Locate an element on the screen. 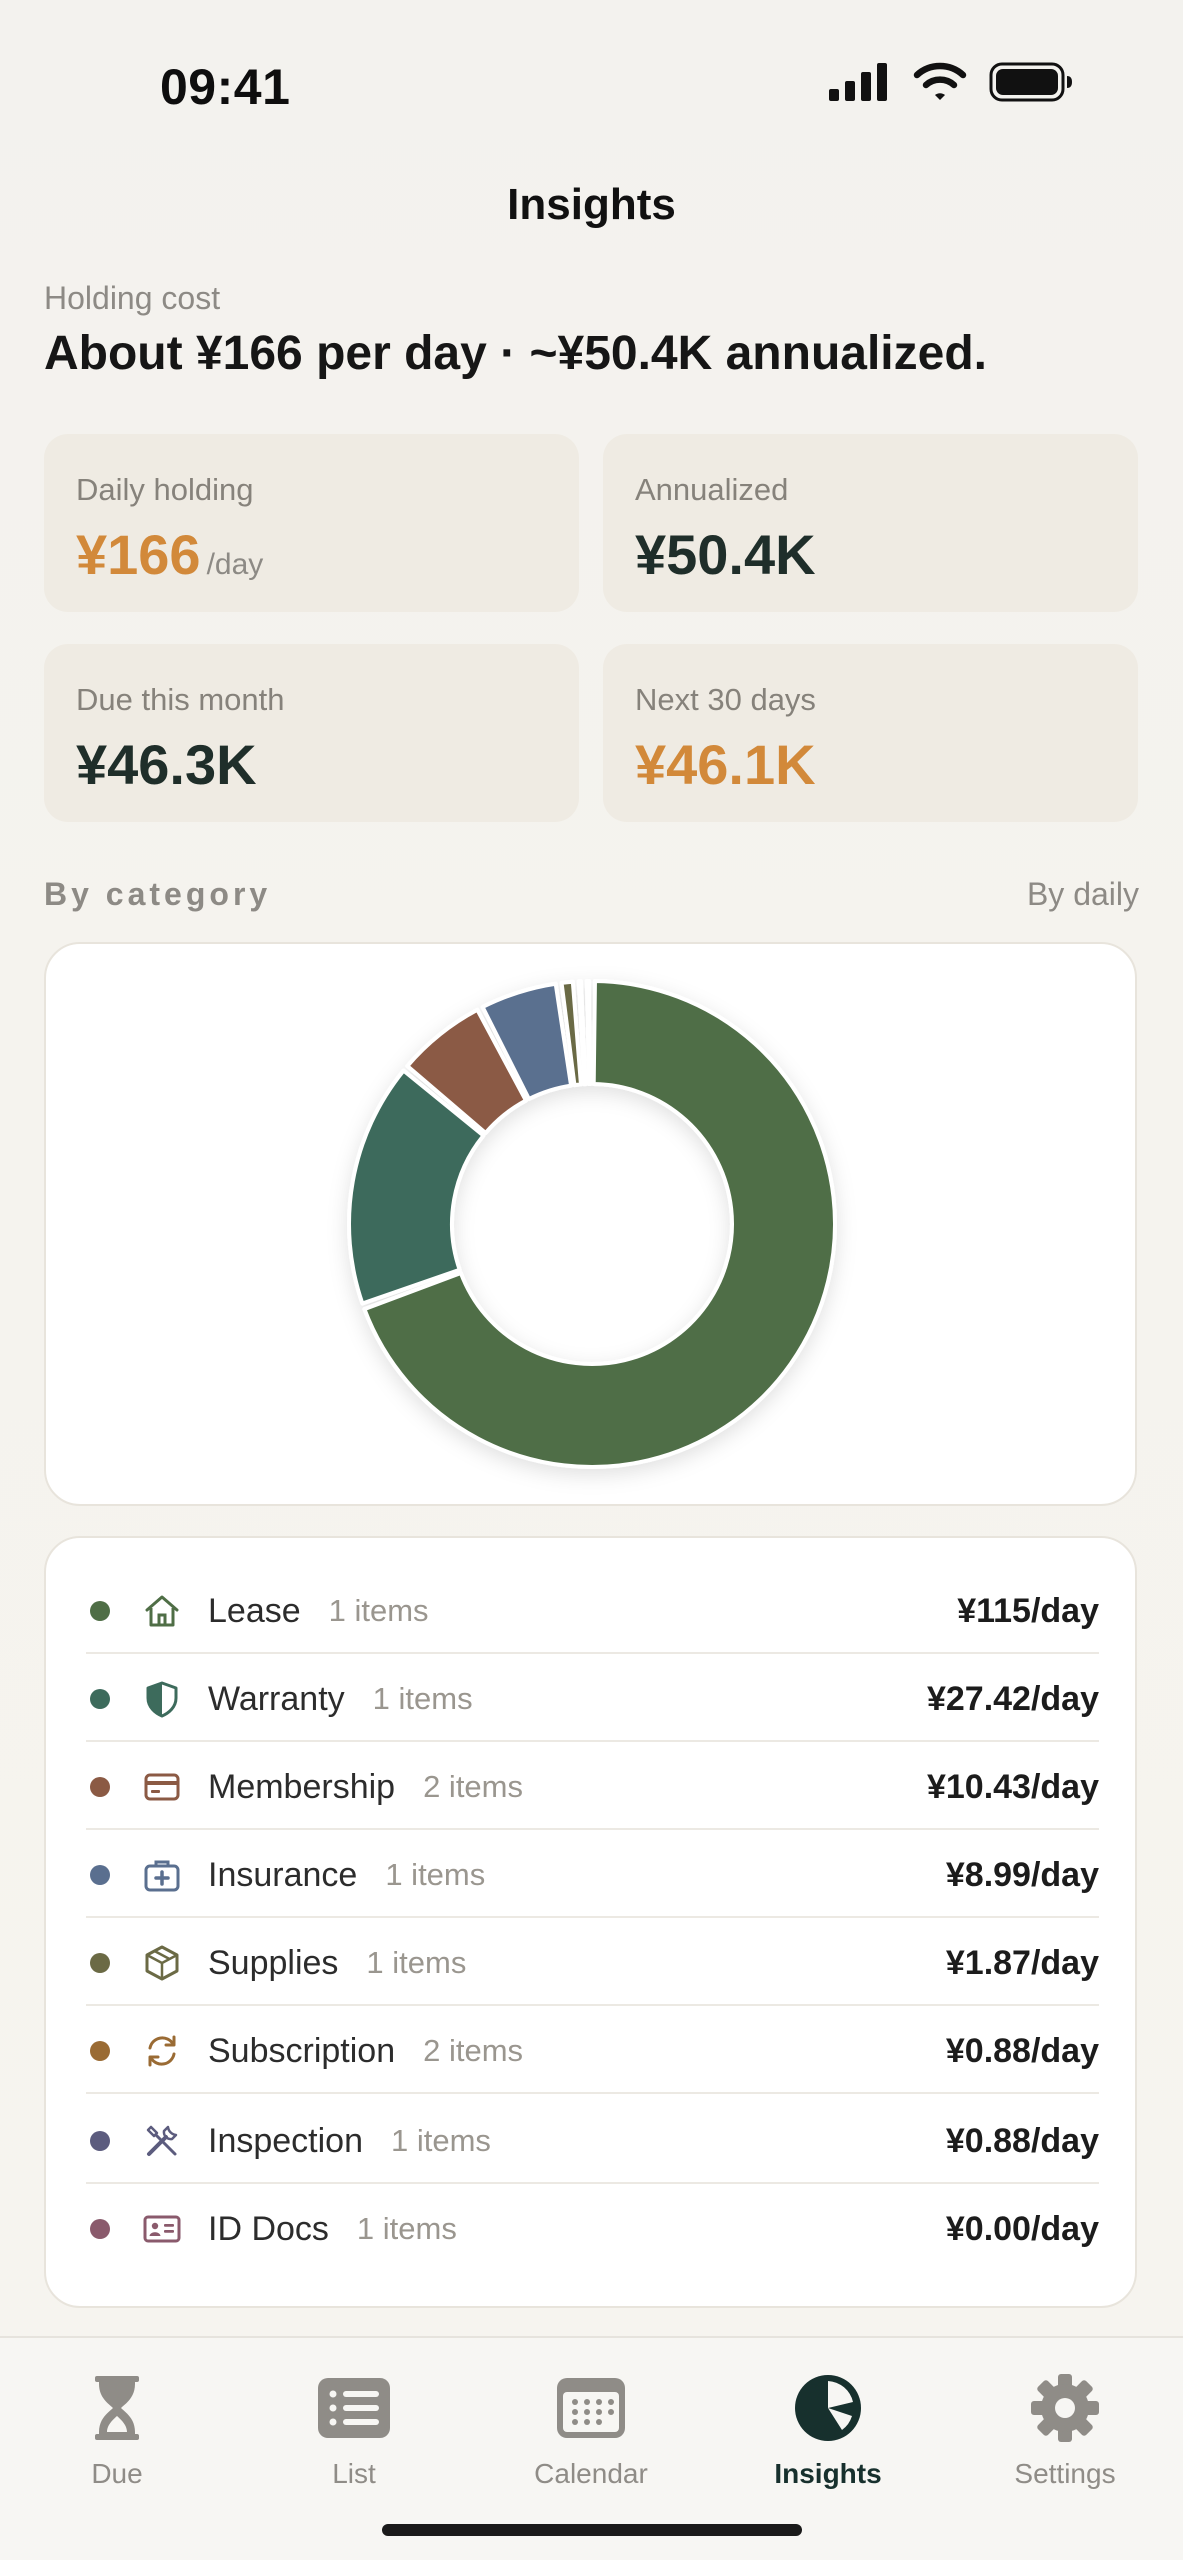 The image size is (1183, 2560). stat-card-annualized: Annualized ¥50.4K is located at coordinates (870, 523).